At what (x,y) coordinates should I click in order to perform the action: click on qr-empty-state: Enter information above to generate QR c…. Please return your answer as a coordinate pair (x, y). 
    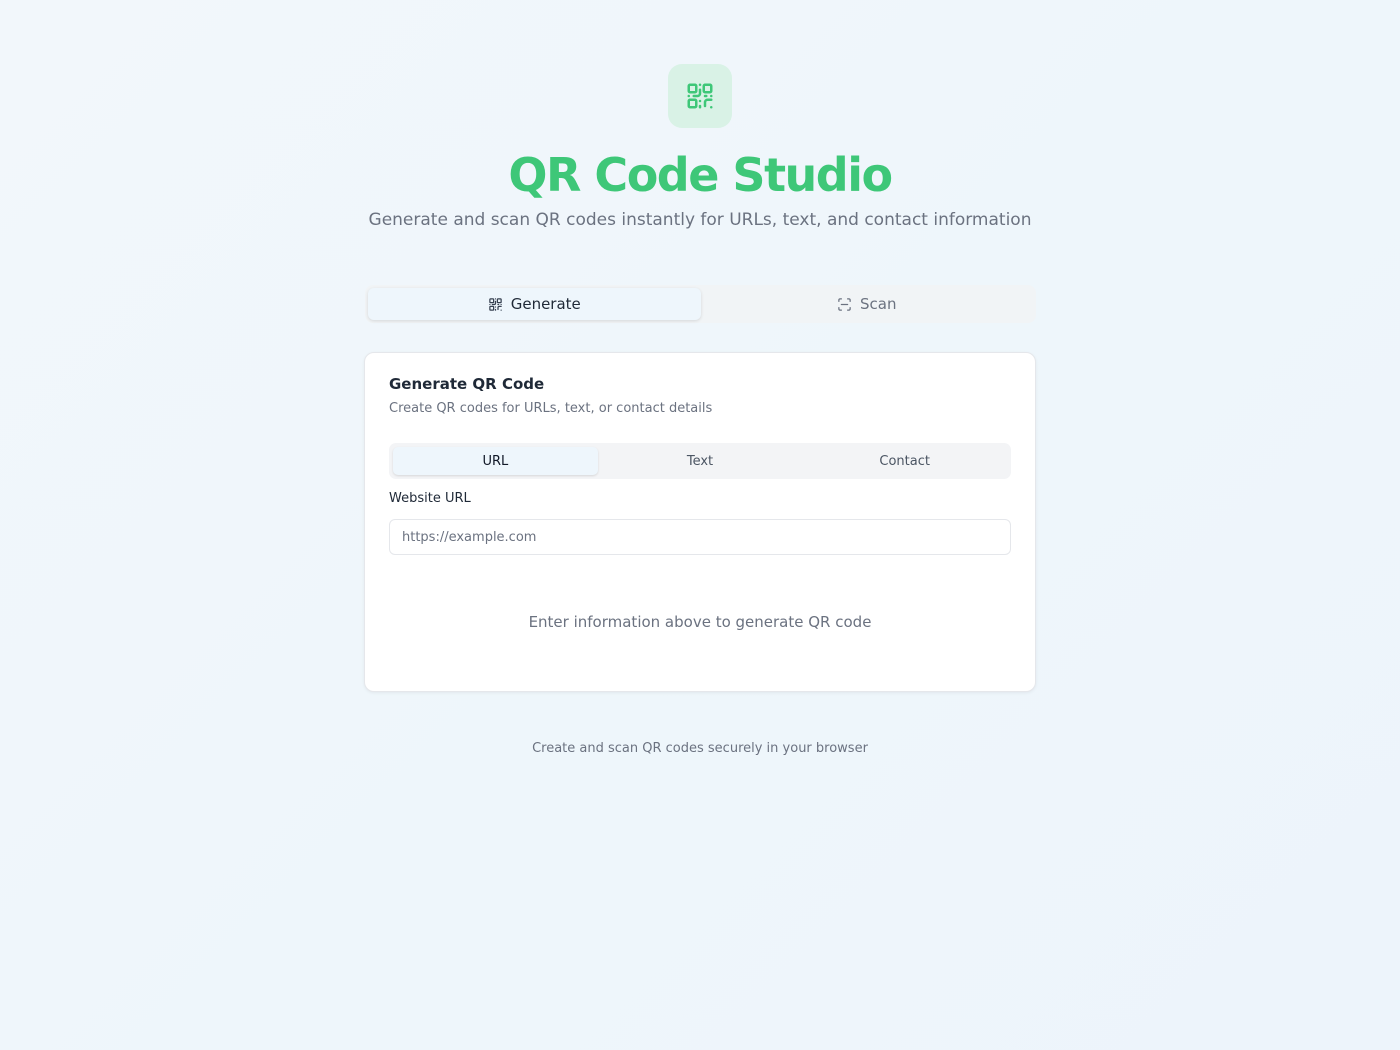
    Looking at the image, I should click on (700, 622).